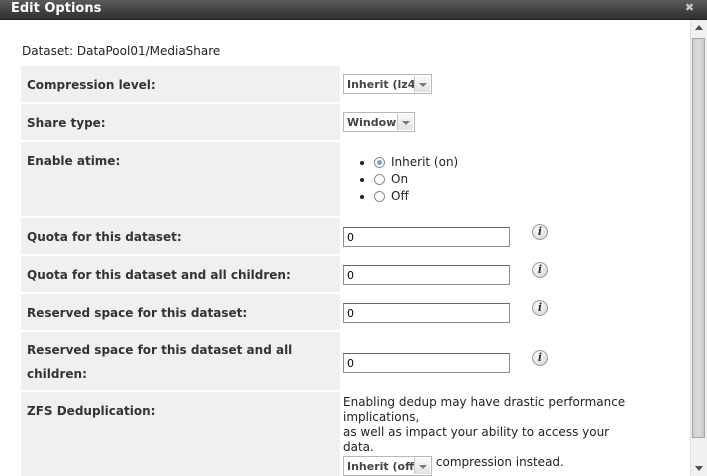  Describe the element at coordinates (425, 162) in the screenshot. I see `atime-option-label: Inherit (on)` at that location.